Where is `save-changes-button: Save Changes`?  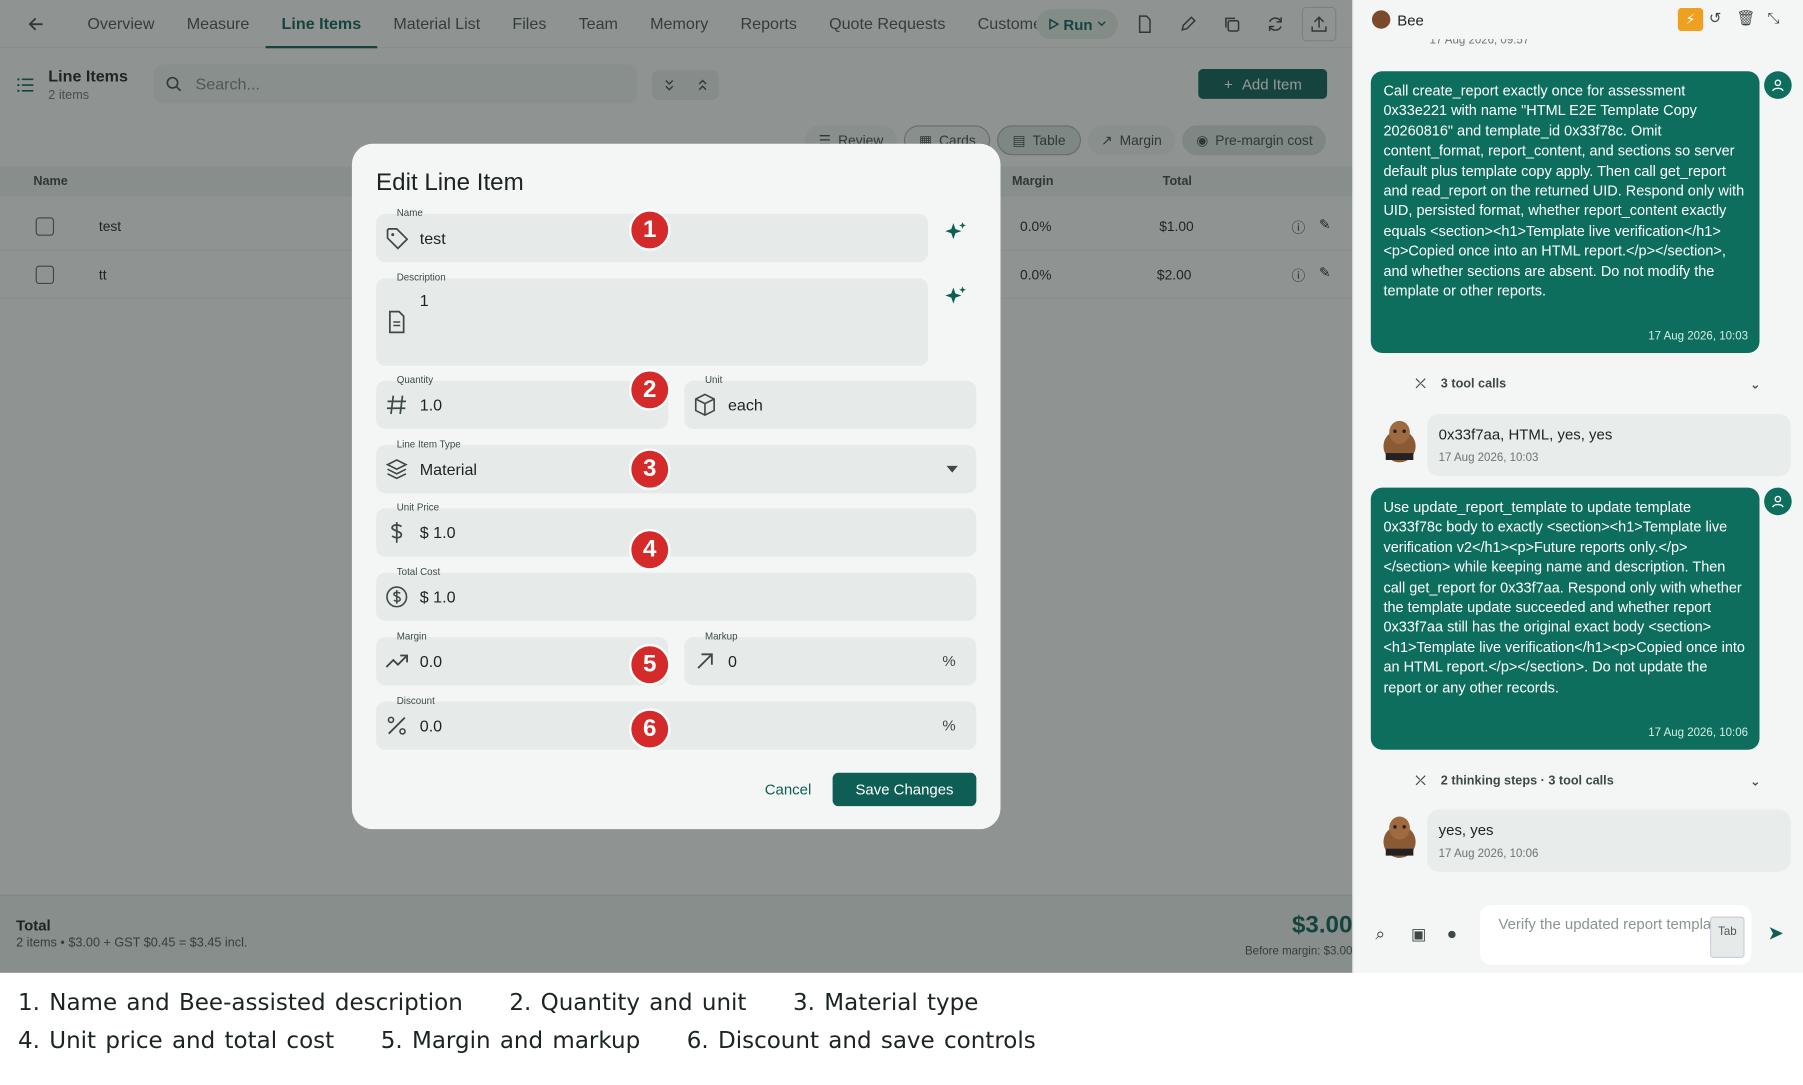 save-changes-button: Save Changes is located at coordinates (904, 789).